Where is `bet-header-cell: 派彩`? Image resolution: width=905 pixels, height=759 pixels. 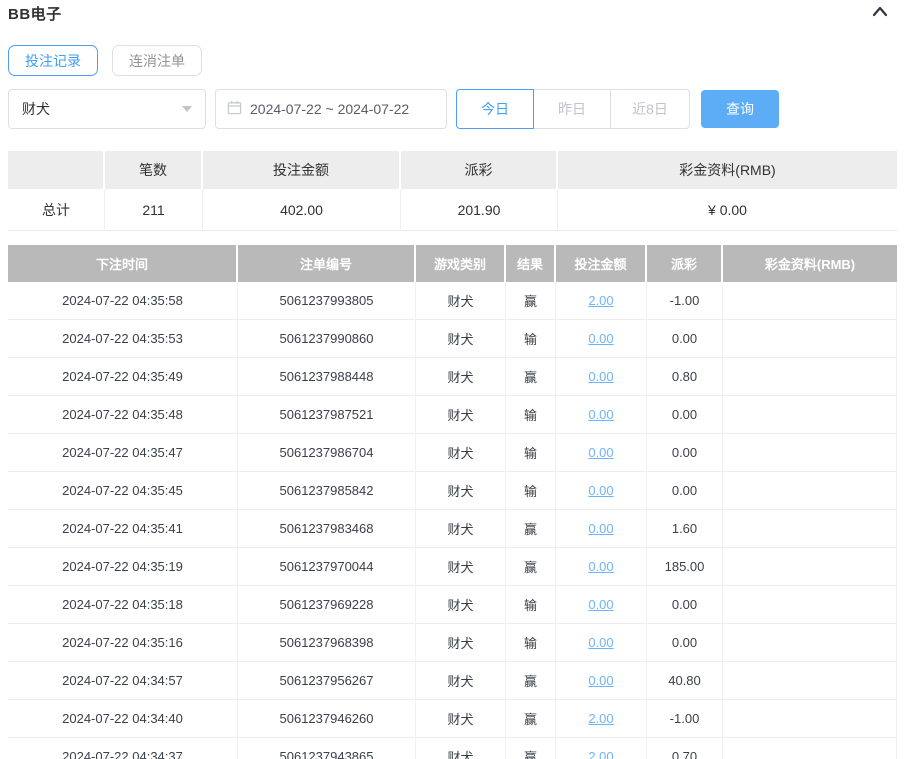
bet-header-cell: 派彩 is located at coordinates (685, 263).